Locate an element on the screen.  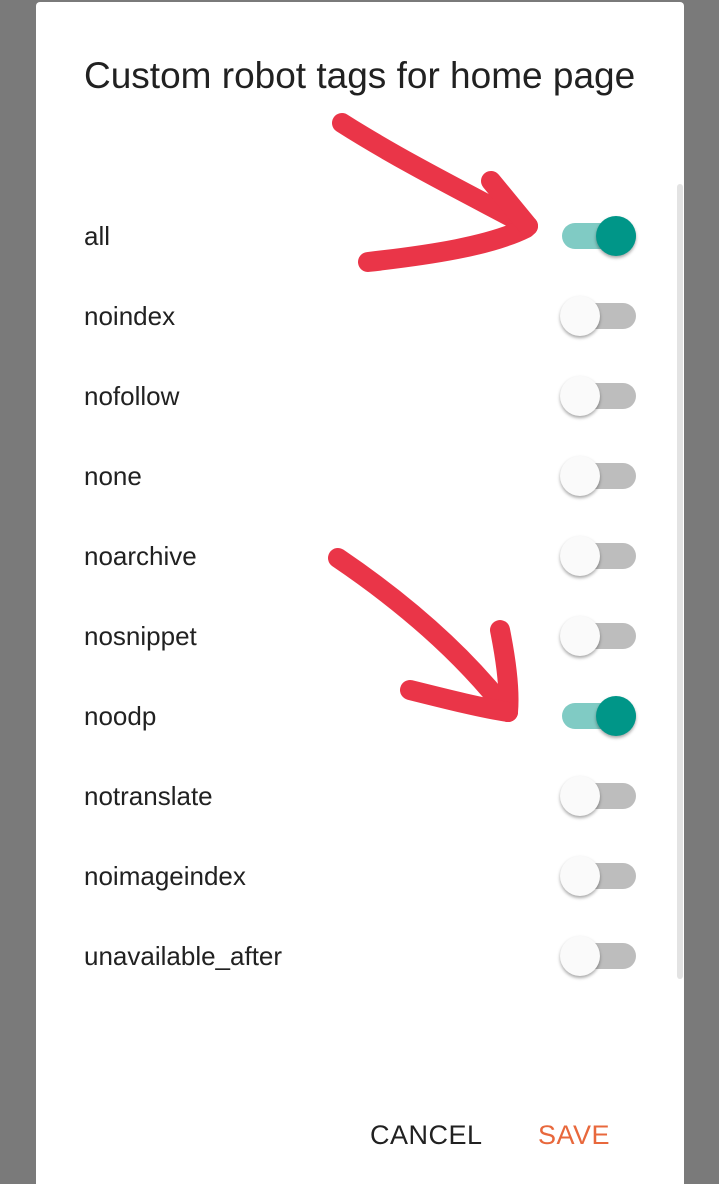
robot-tag-label: unavailable_after is located at coordinates (183, 956).